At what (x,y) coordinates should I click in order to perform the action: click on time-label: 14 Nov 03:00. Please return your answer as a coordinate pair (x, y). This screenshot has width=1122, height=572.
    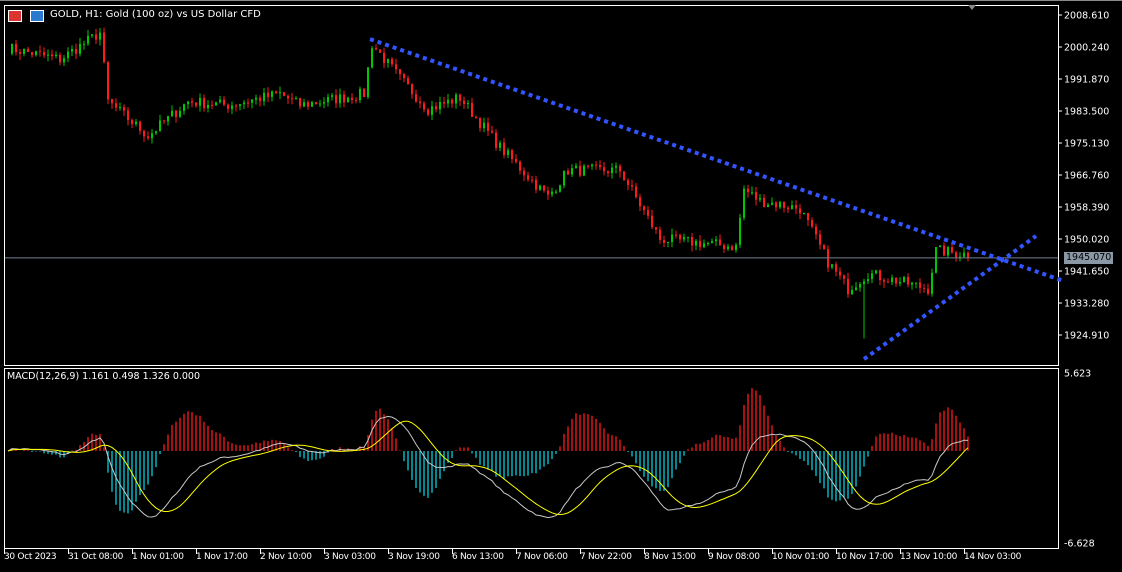
    Looking at the image, I should click on (993, 557).